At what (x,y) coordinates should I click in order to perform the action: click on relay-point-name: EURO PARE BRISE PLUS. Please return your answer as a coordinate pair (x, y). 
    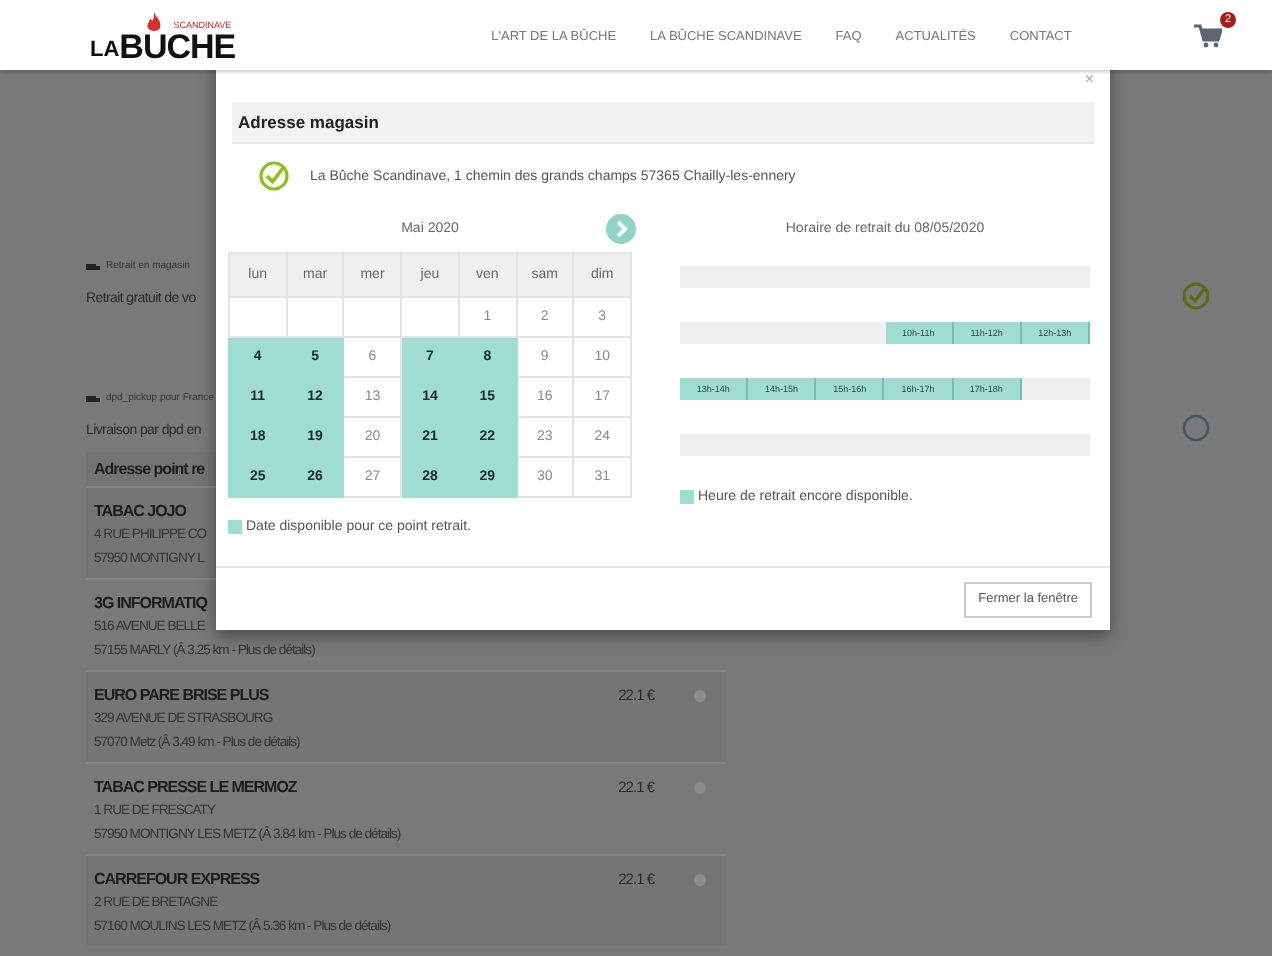
    Looking at the image, I should click on (181, 696).